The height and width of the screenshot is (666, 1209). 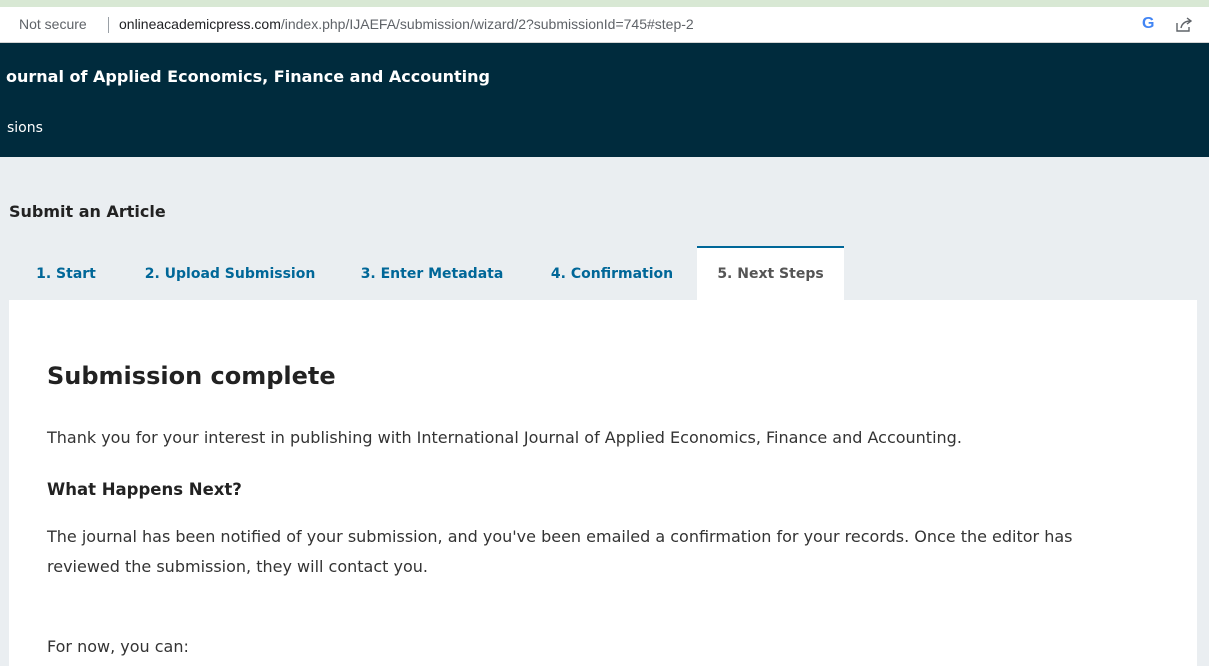 I want to click on address-separator, so click(x=108, y=25).